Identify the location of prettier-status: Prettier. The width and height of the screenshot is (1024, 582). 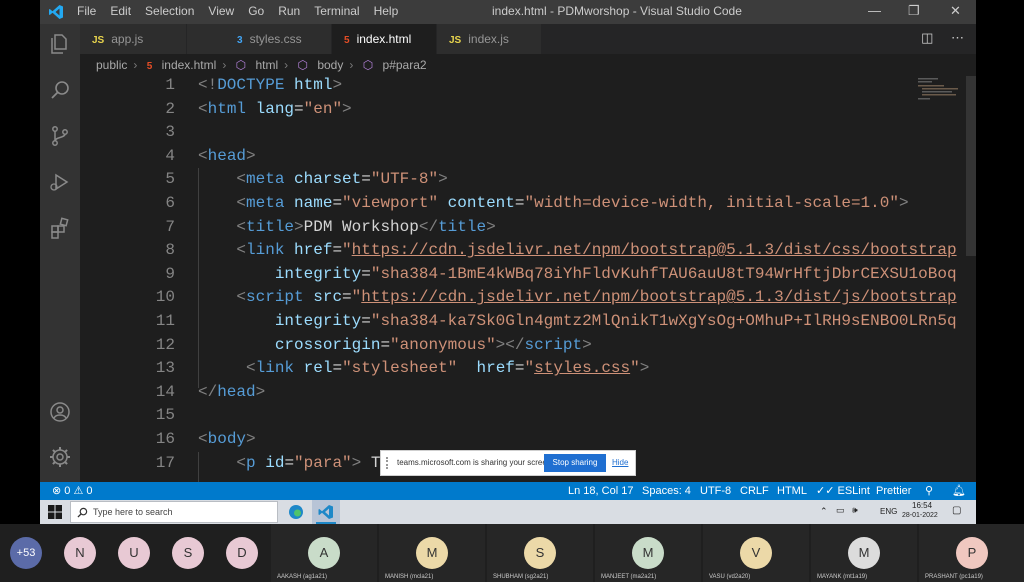
(893, 491).